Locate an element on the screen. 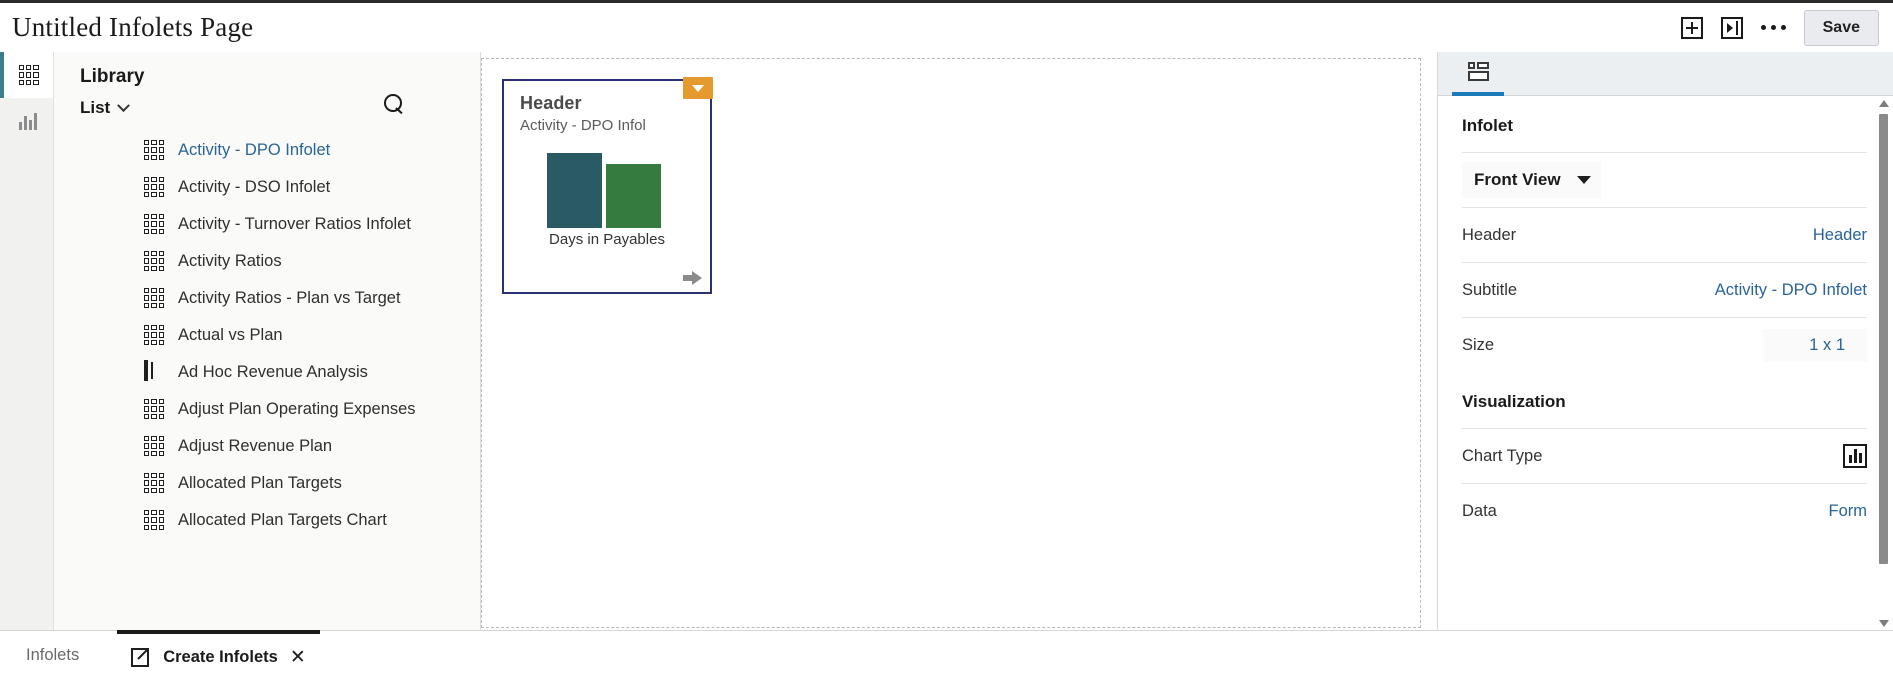 This screenshot has width=1893, height=680. view-mode-dropdown: List is located at coordinates (105, 108).